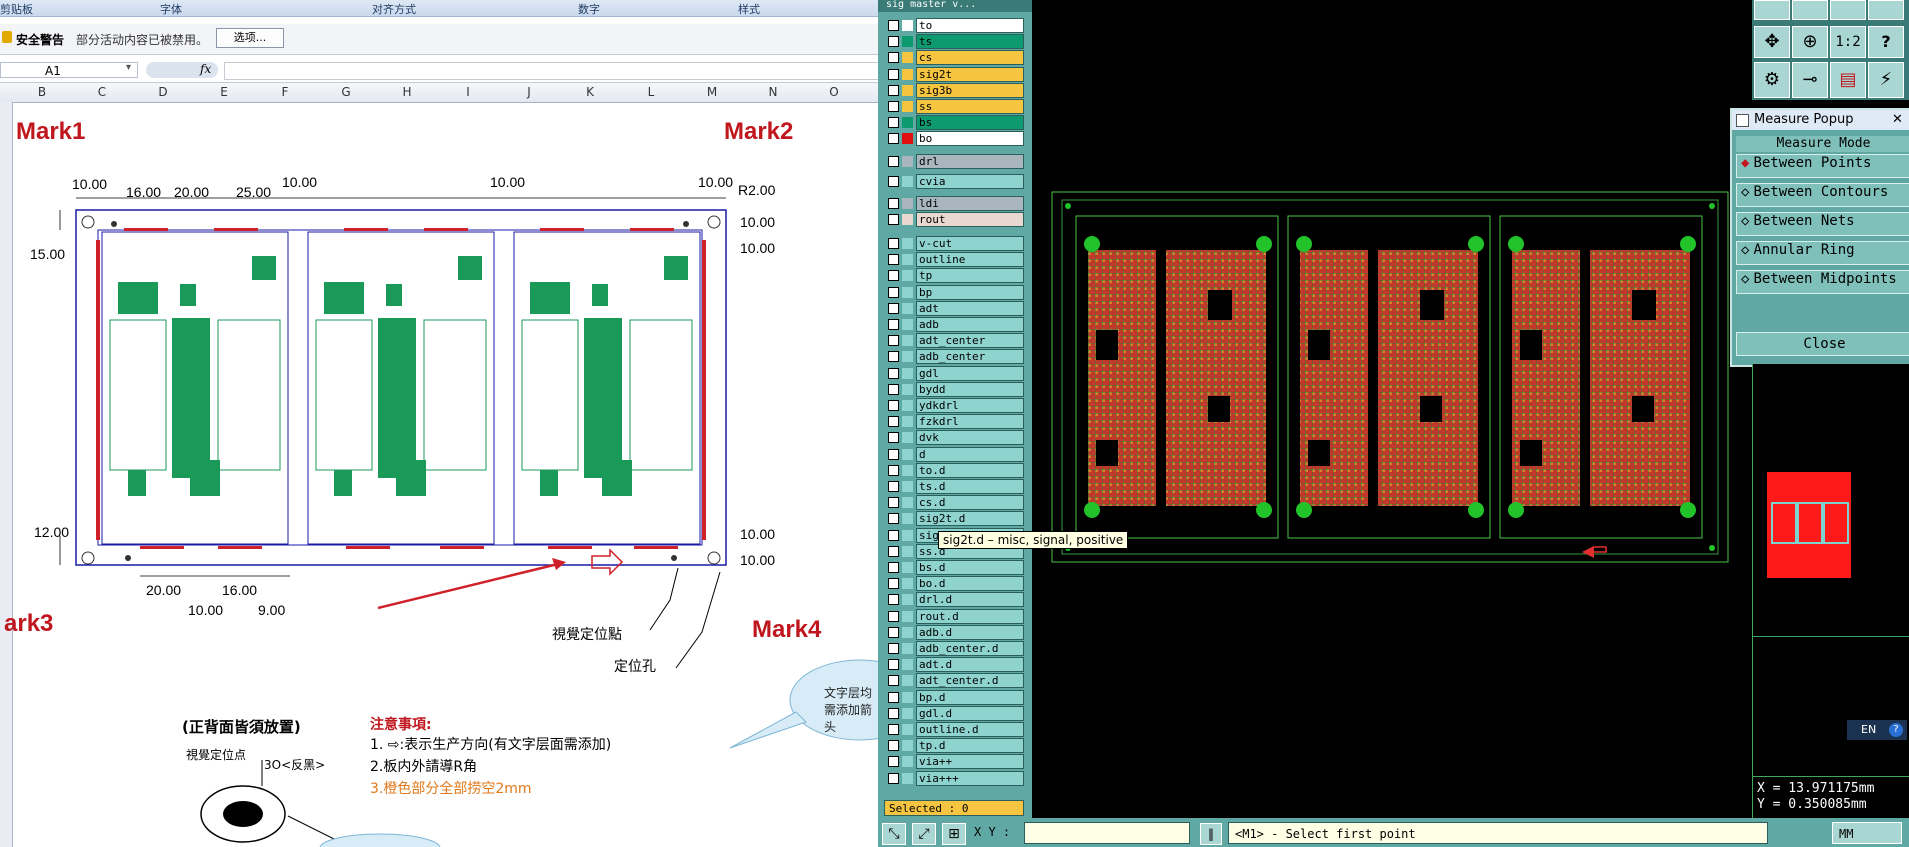 The width and height of the screenshot is (1909, 847). Describe the element at coordinates (954, 25) in the screenshot. I see `layer-row: to` at that location.